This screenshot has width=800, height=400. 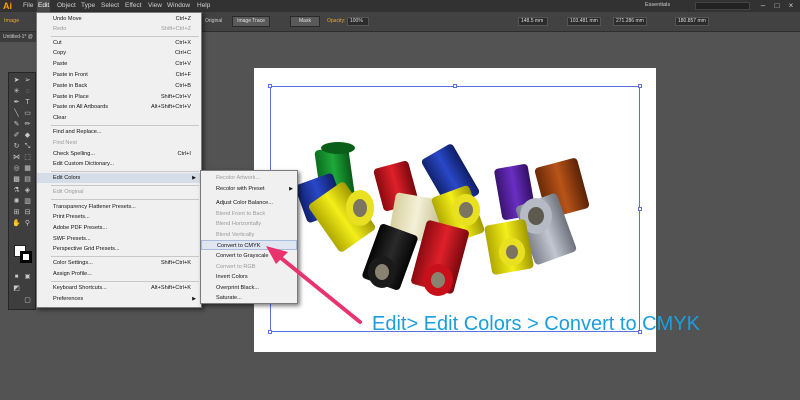 I want to click on annotation-caption: Edit> Edit Colors > Convert to CMYK, so click(x=536, y=324).